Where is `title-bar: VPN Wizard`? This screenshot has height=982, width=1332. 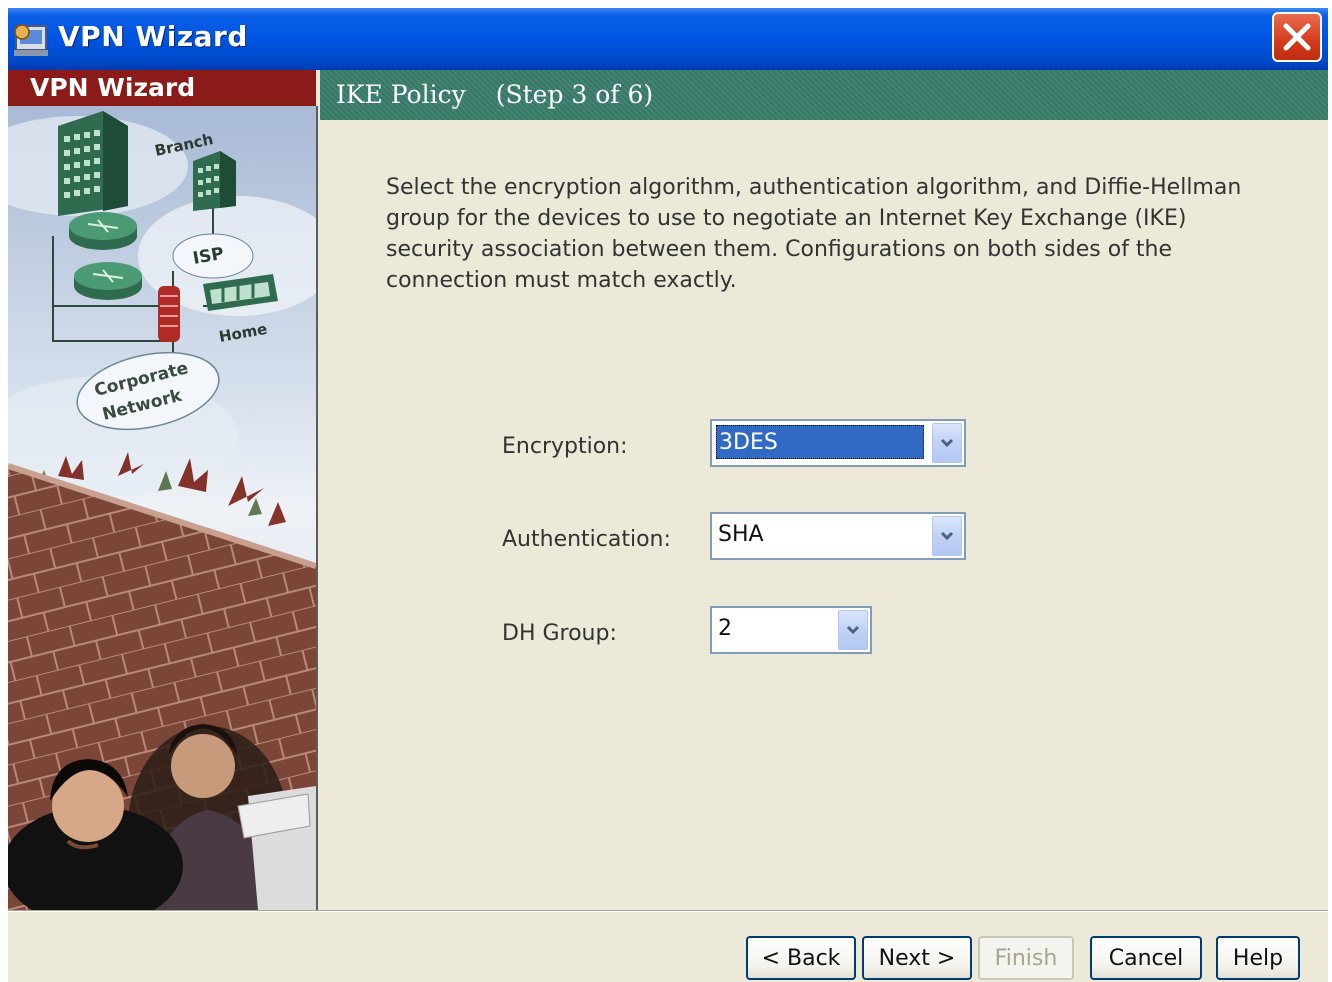 title-bar: VPN Wizard is located at coordinates (668, 39).